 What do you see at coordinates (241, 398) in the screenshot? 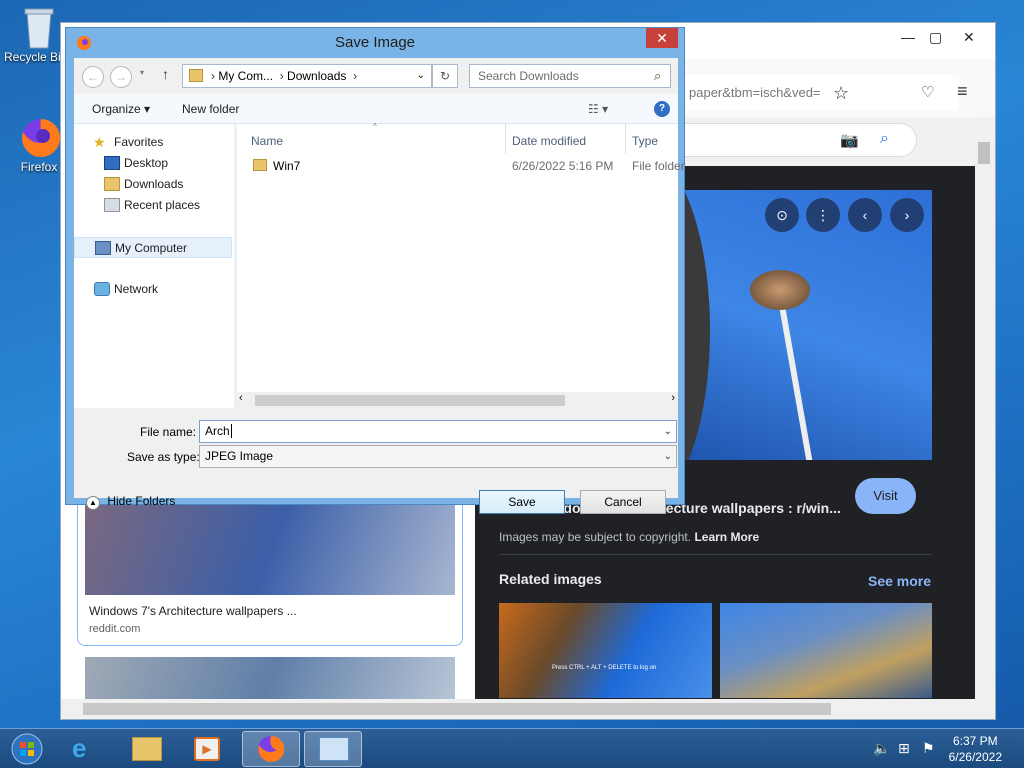
I see `scroll-left-icon: ‹` at bounding box center [241, 398].